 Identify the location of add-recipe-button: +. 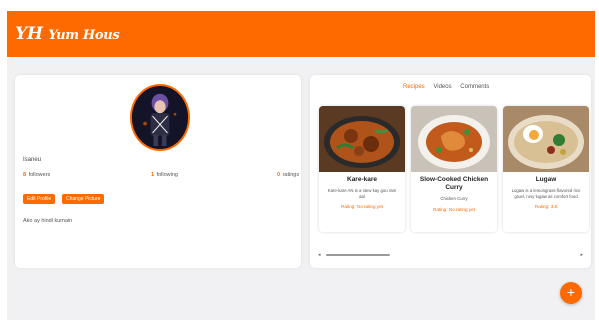
(571, 293).